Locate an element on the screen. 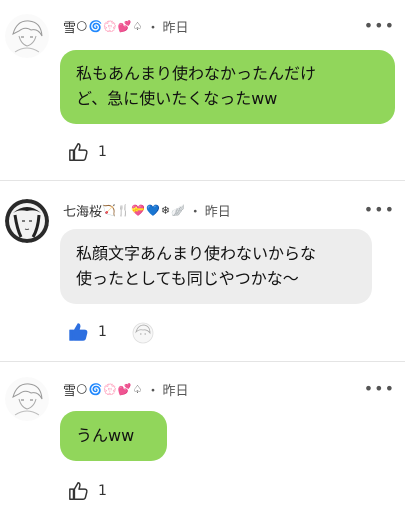 This screenshot has height=512, width=405. thumbs-up-filled-icon is located at coordinates (78, 332).